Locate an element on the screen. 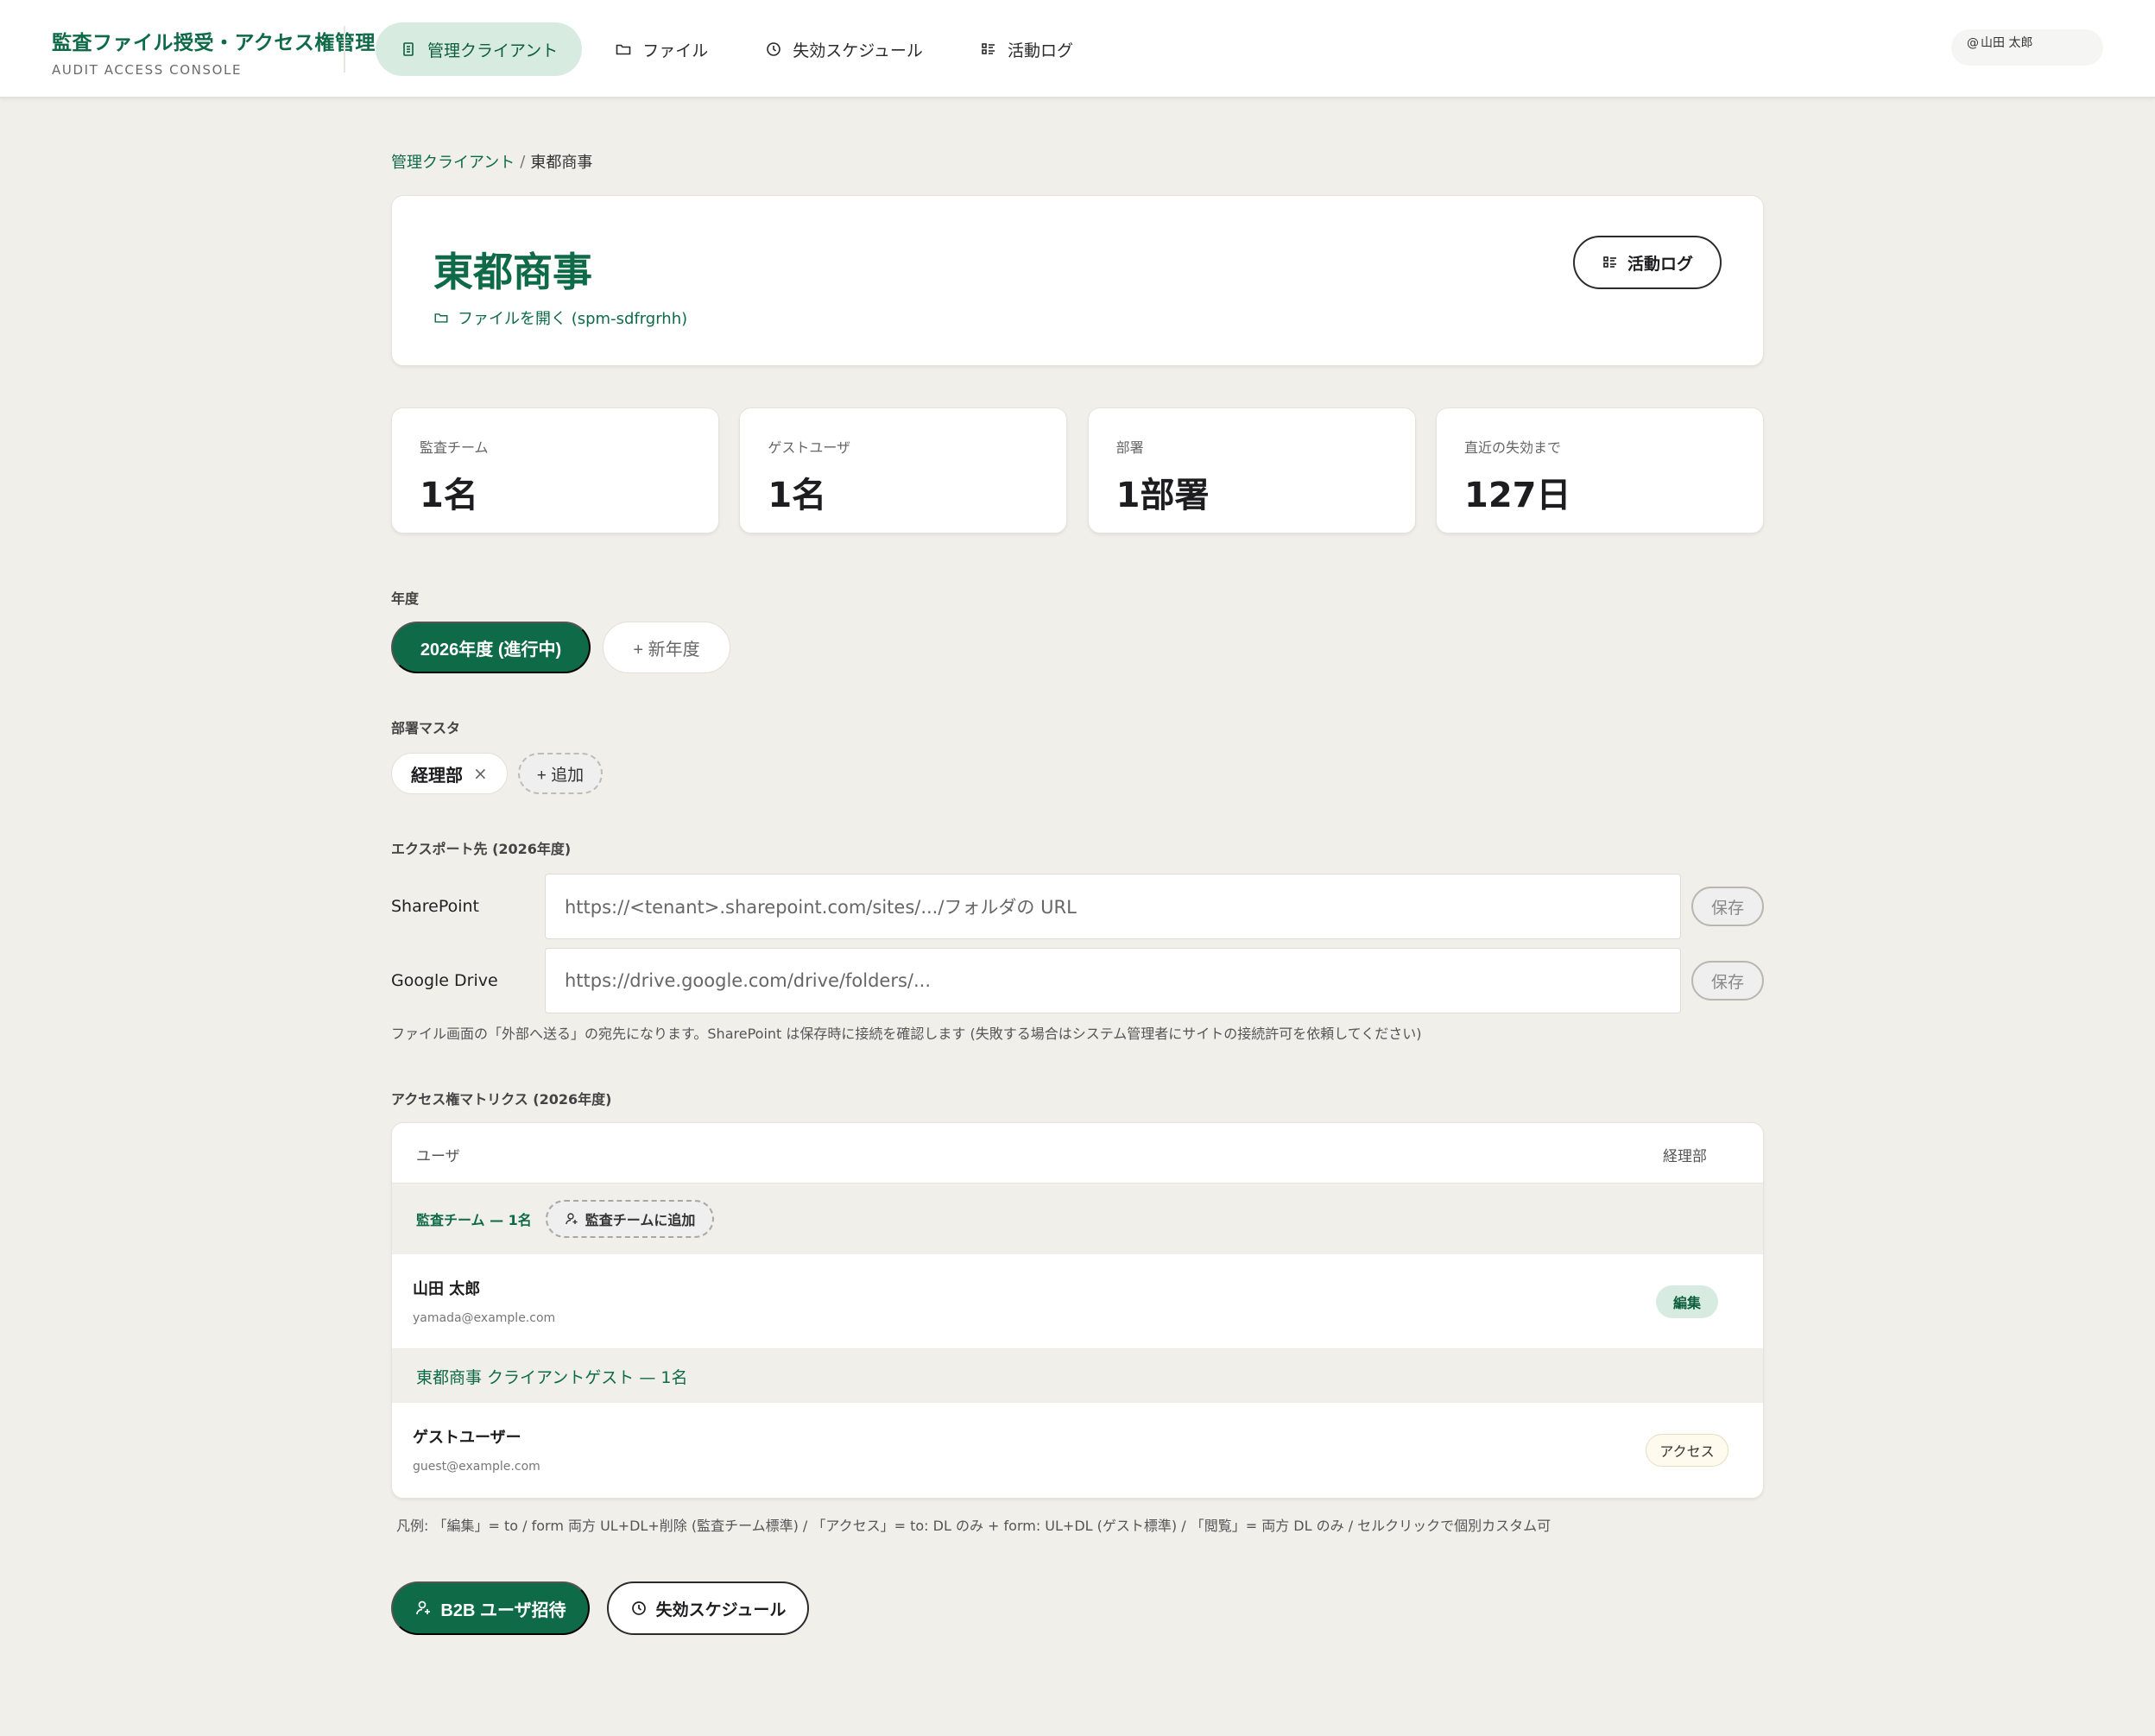  stat-card-departments: 部署 1部署 is located at coordinates (1251, 470).